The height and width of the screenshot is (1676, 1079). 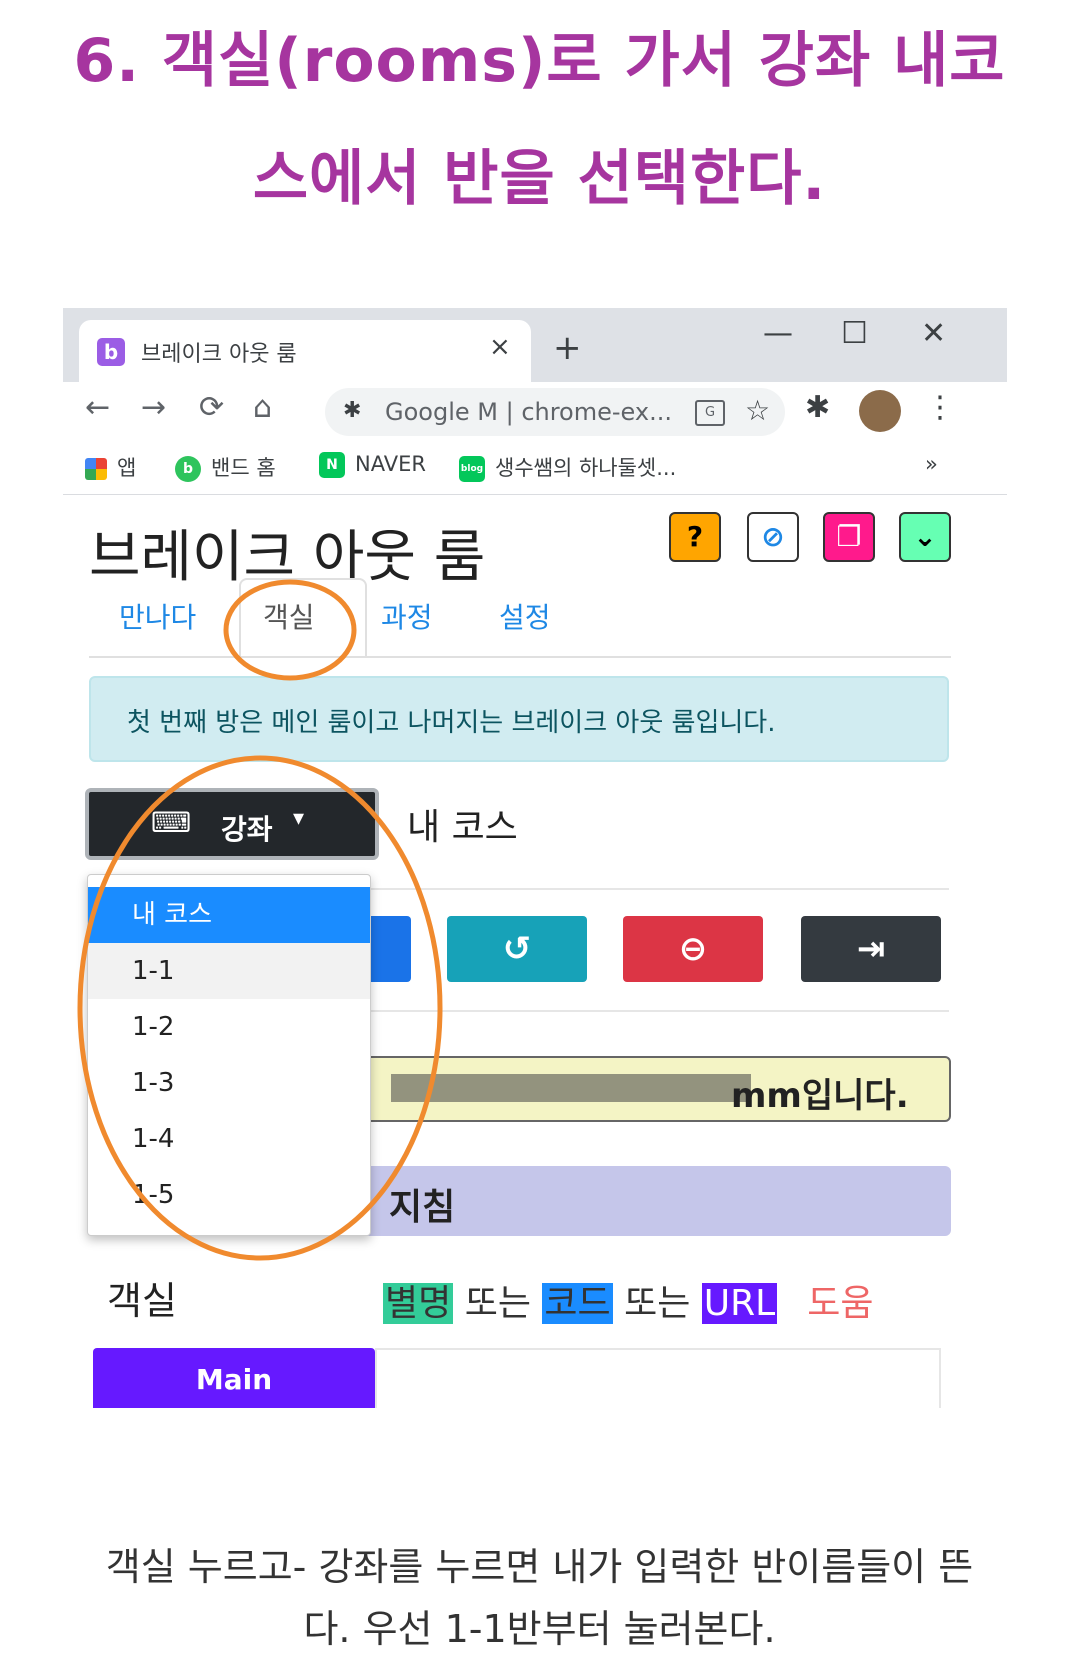 I want to click on caption-line-2: 다. 우선 1-1반부터 눌러본다., so click(x=539, y=1629).